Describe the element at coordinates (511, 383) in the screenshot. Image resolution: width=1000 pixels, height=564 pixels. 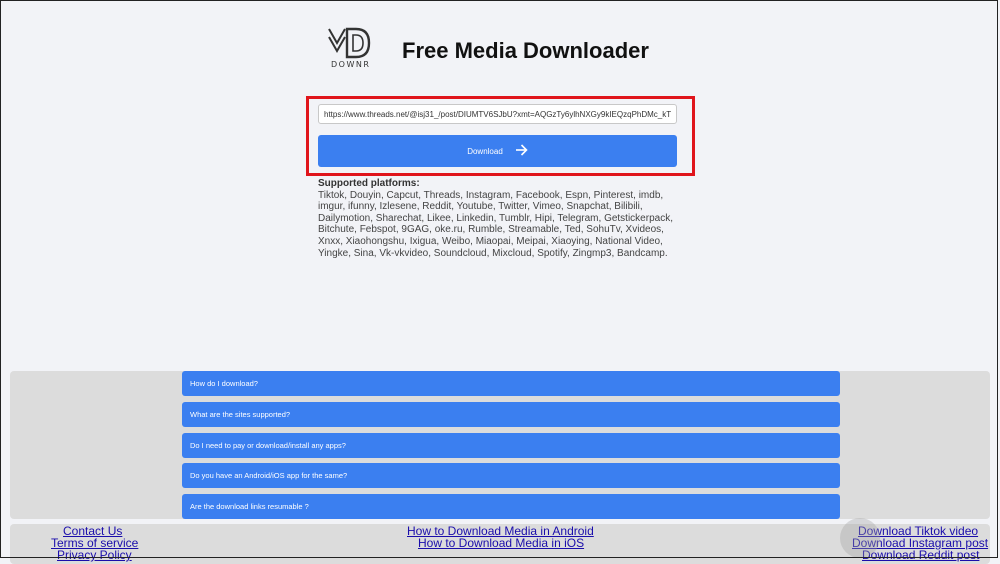
I see `faq-item-how-to-download: How do I download?` at that location.